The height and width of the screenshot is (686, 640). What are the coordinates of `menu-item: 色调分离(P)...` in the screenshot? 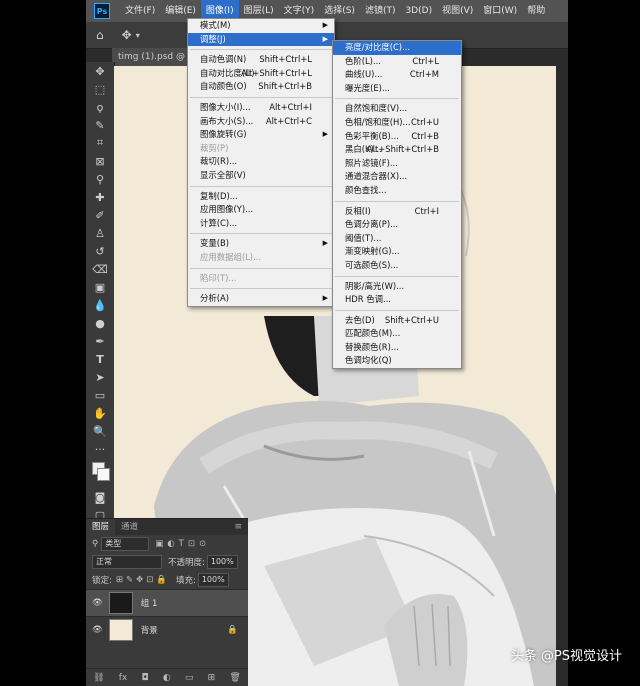 It's located at (397, 225).